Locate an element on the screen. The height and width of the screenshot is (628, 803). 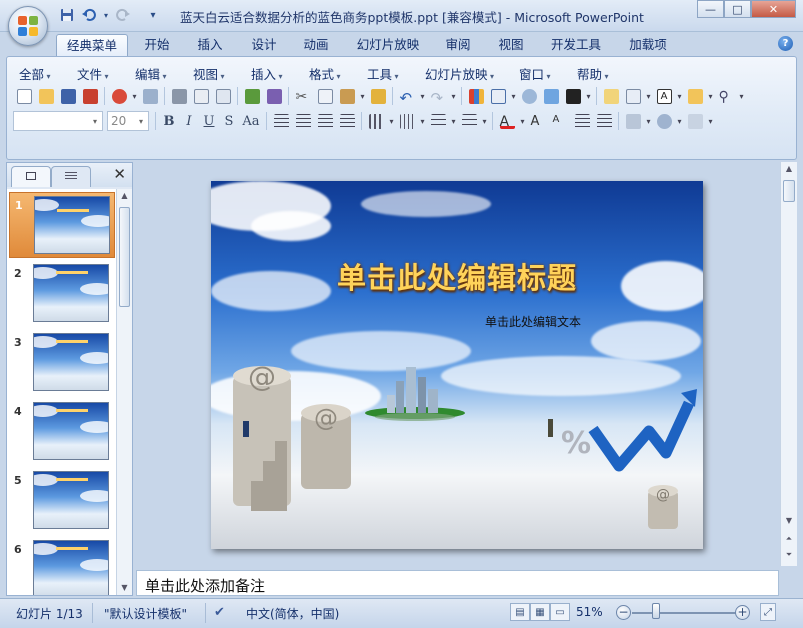
slide-thumbnail: 4 is located at coordinates (62, 432).